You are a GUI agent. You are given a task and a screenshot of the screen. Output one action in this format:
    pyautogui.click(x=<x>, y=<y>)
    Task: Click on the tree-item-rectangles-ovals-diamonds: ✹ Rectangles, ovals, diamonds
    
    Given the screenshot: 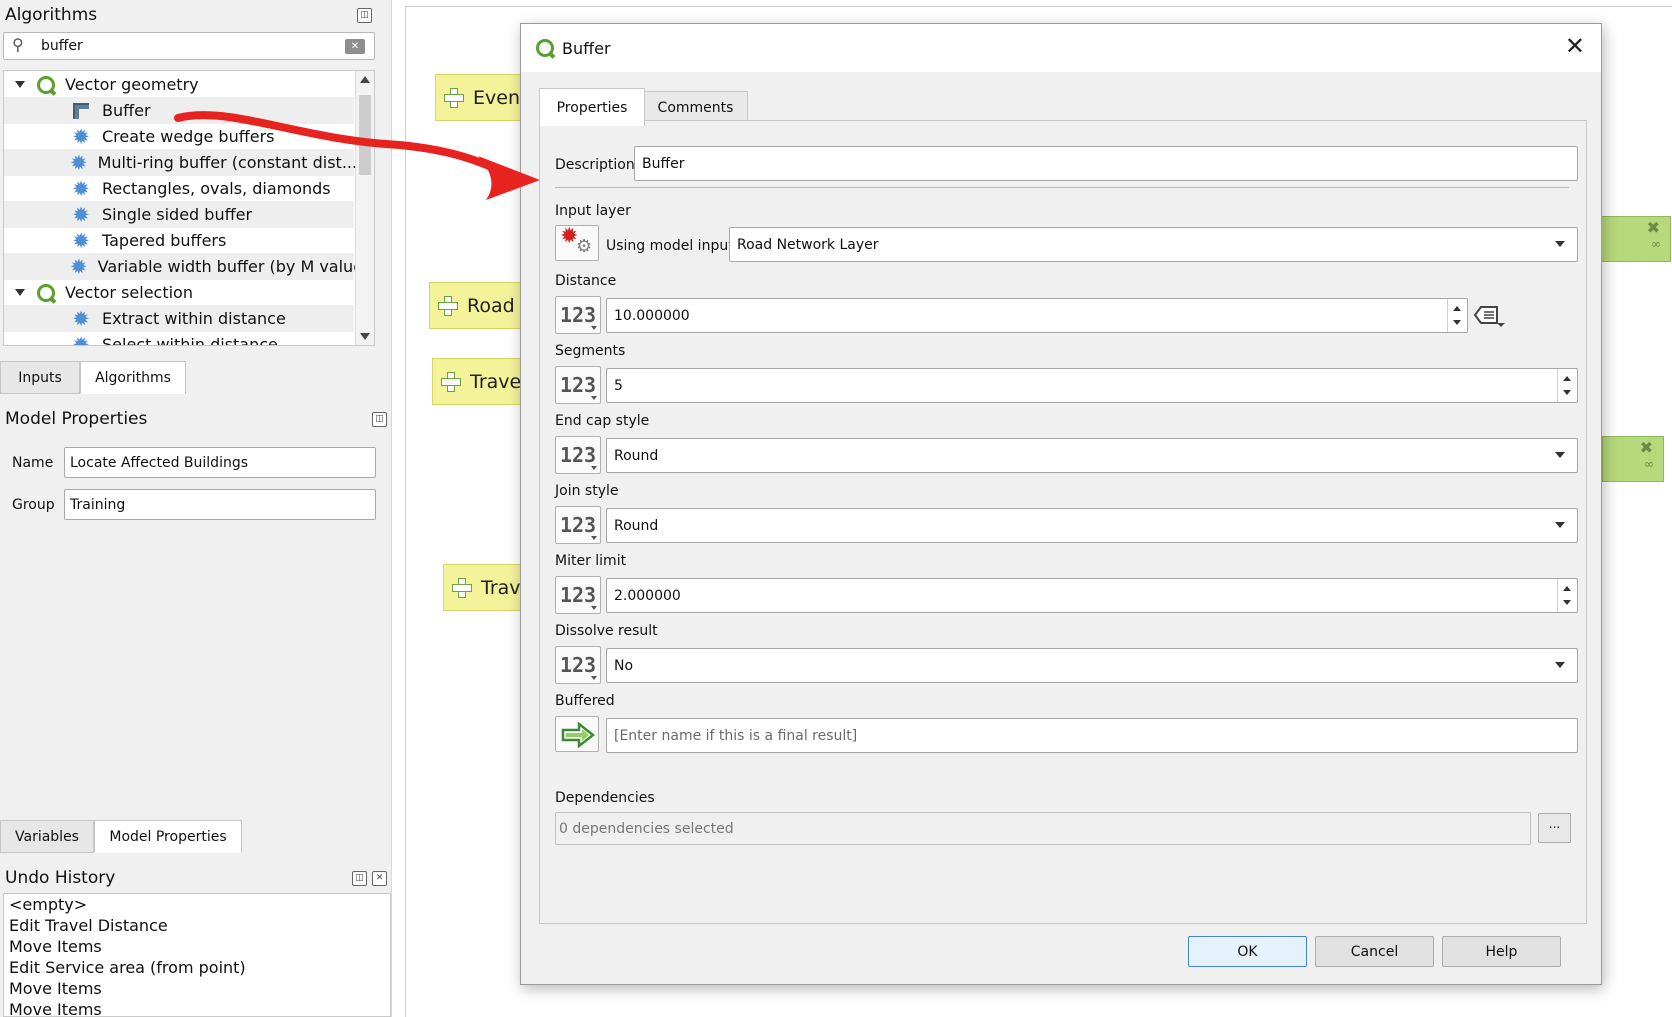 What is the action you would take?
    pyautogui.click(x=179, y=188)
    